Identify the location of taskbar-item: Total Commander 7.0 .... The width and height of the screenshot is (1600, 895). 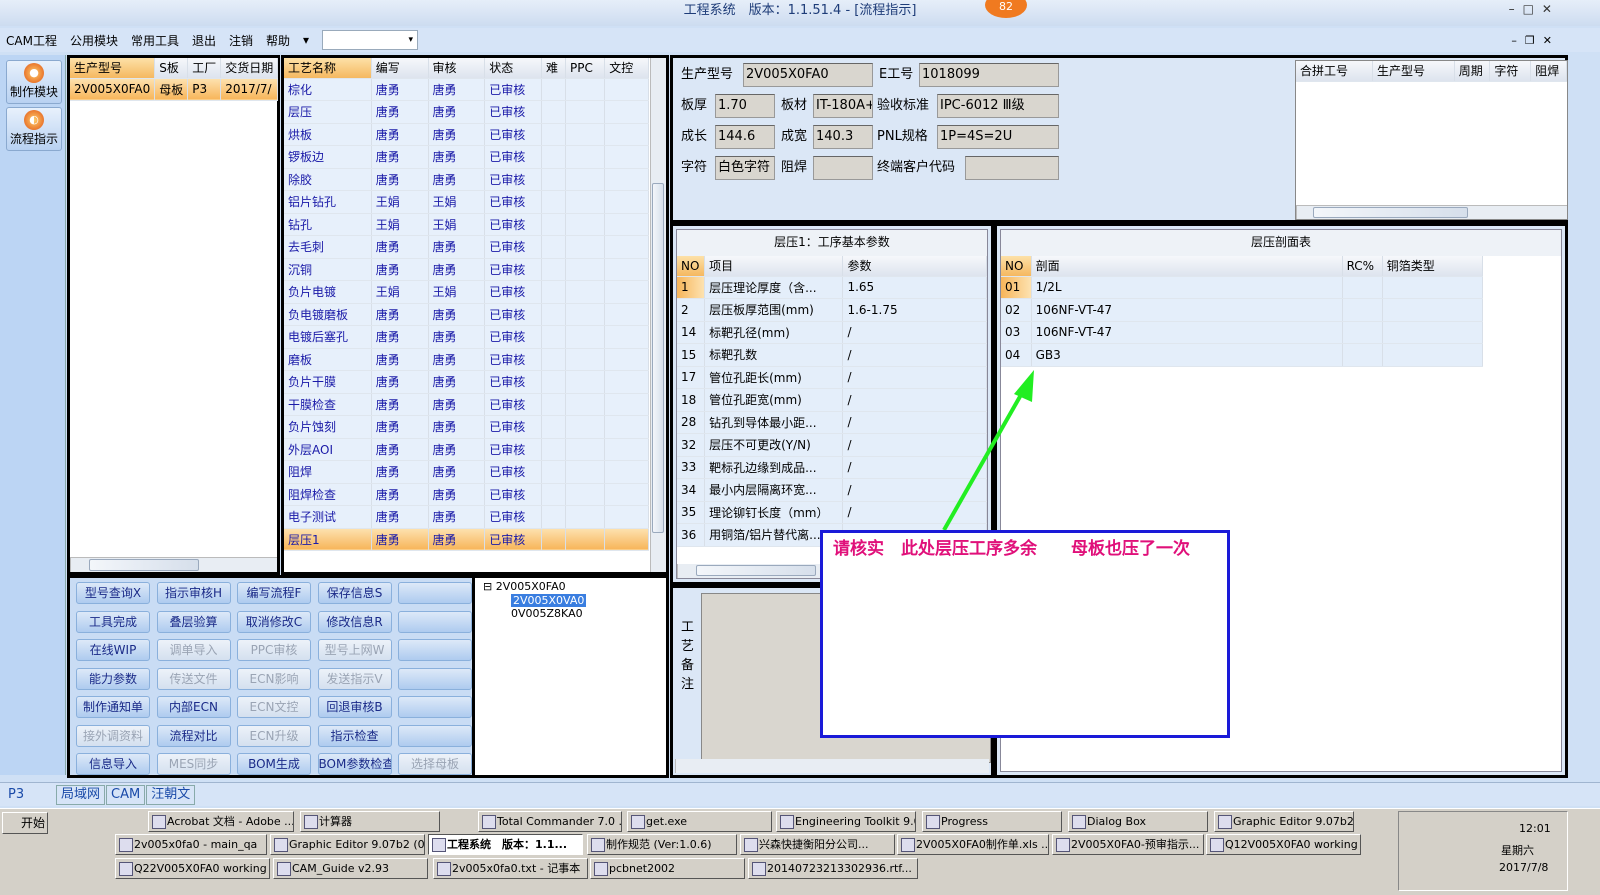
(550, 821).